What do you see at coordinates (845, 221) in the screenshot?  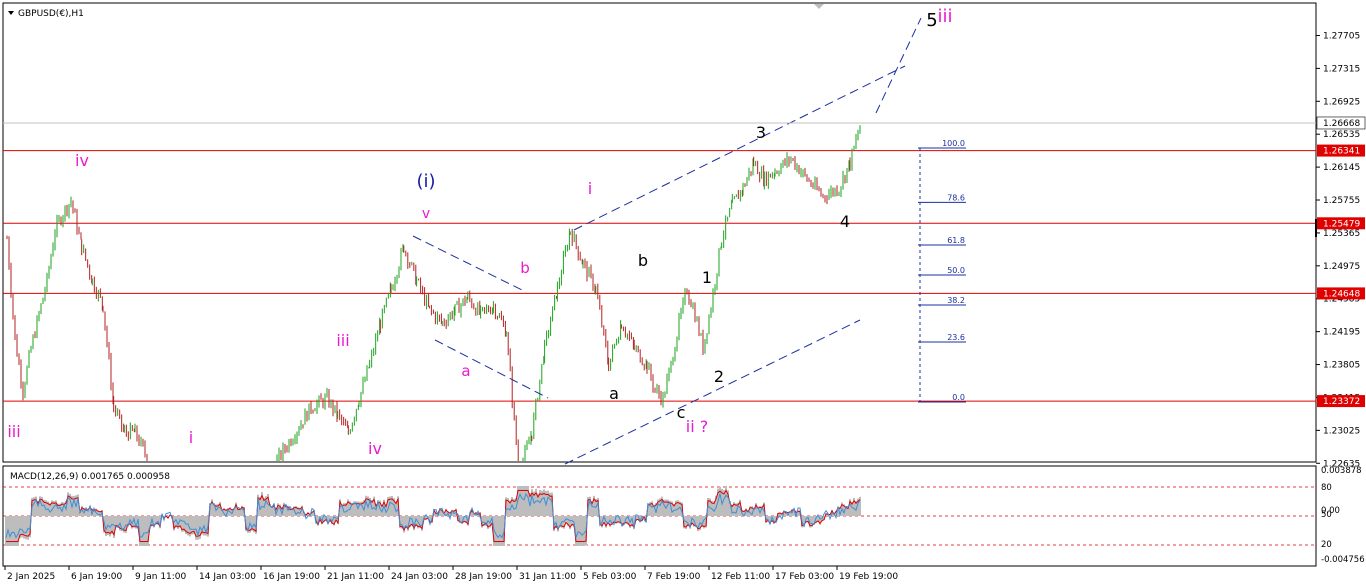 I see `wave-label: 4` at bounding box center [845, 221].